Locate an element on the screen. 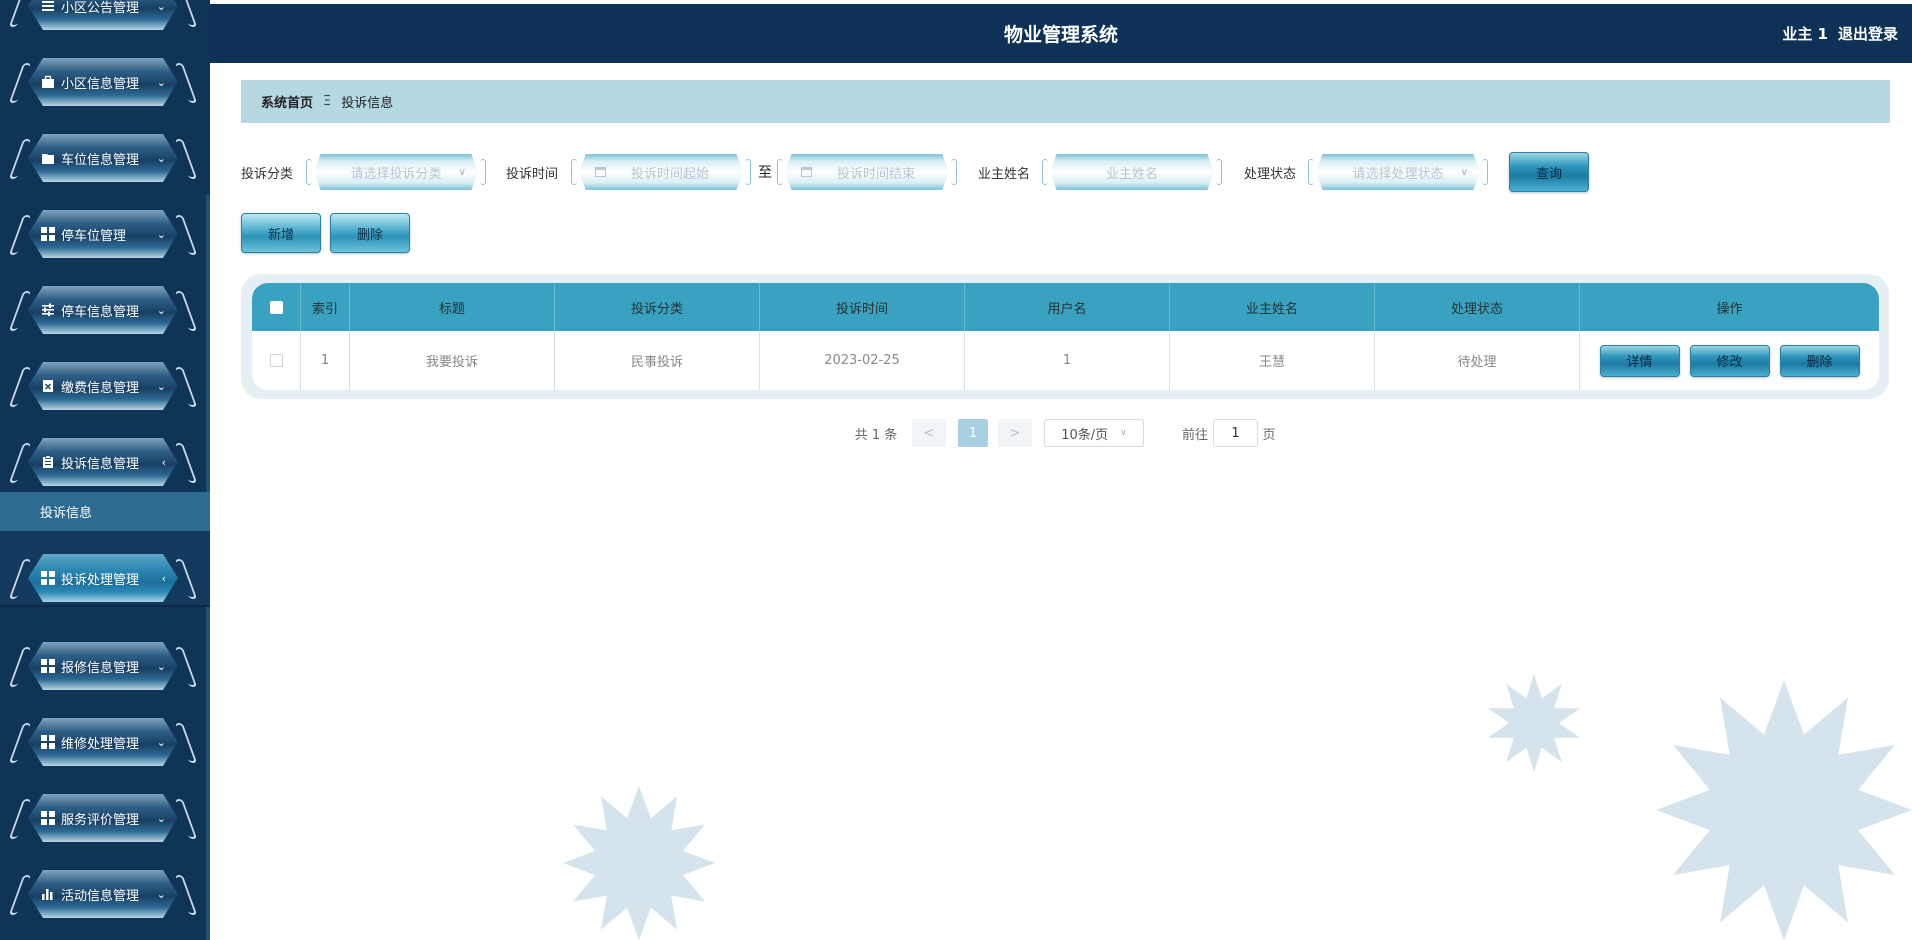  column-header: 业主姓名 is located at coordinates (1272, 307).